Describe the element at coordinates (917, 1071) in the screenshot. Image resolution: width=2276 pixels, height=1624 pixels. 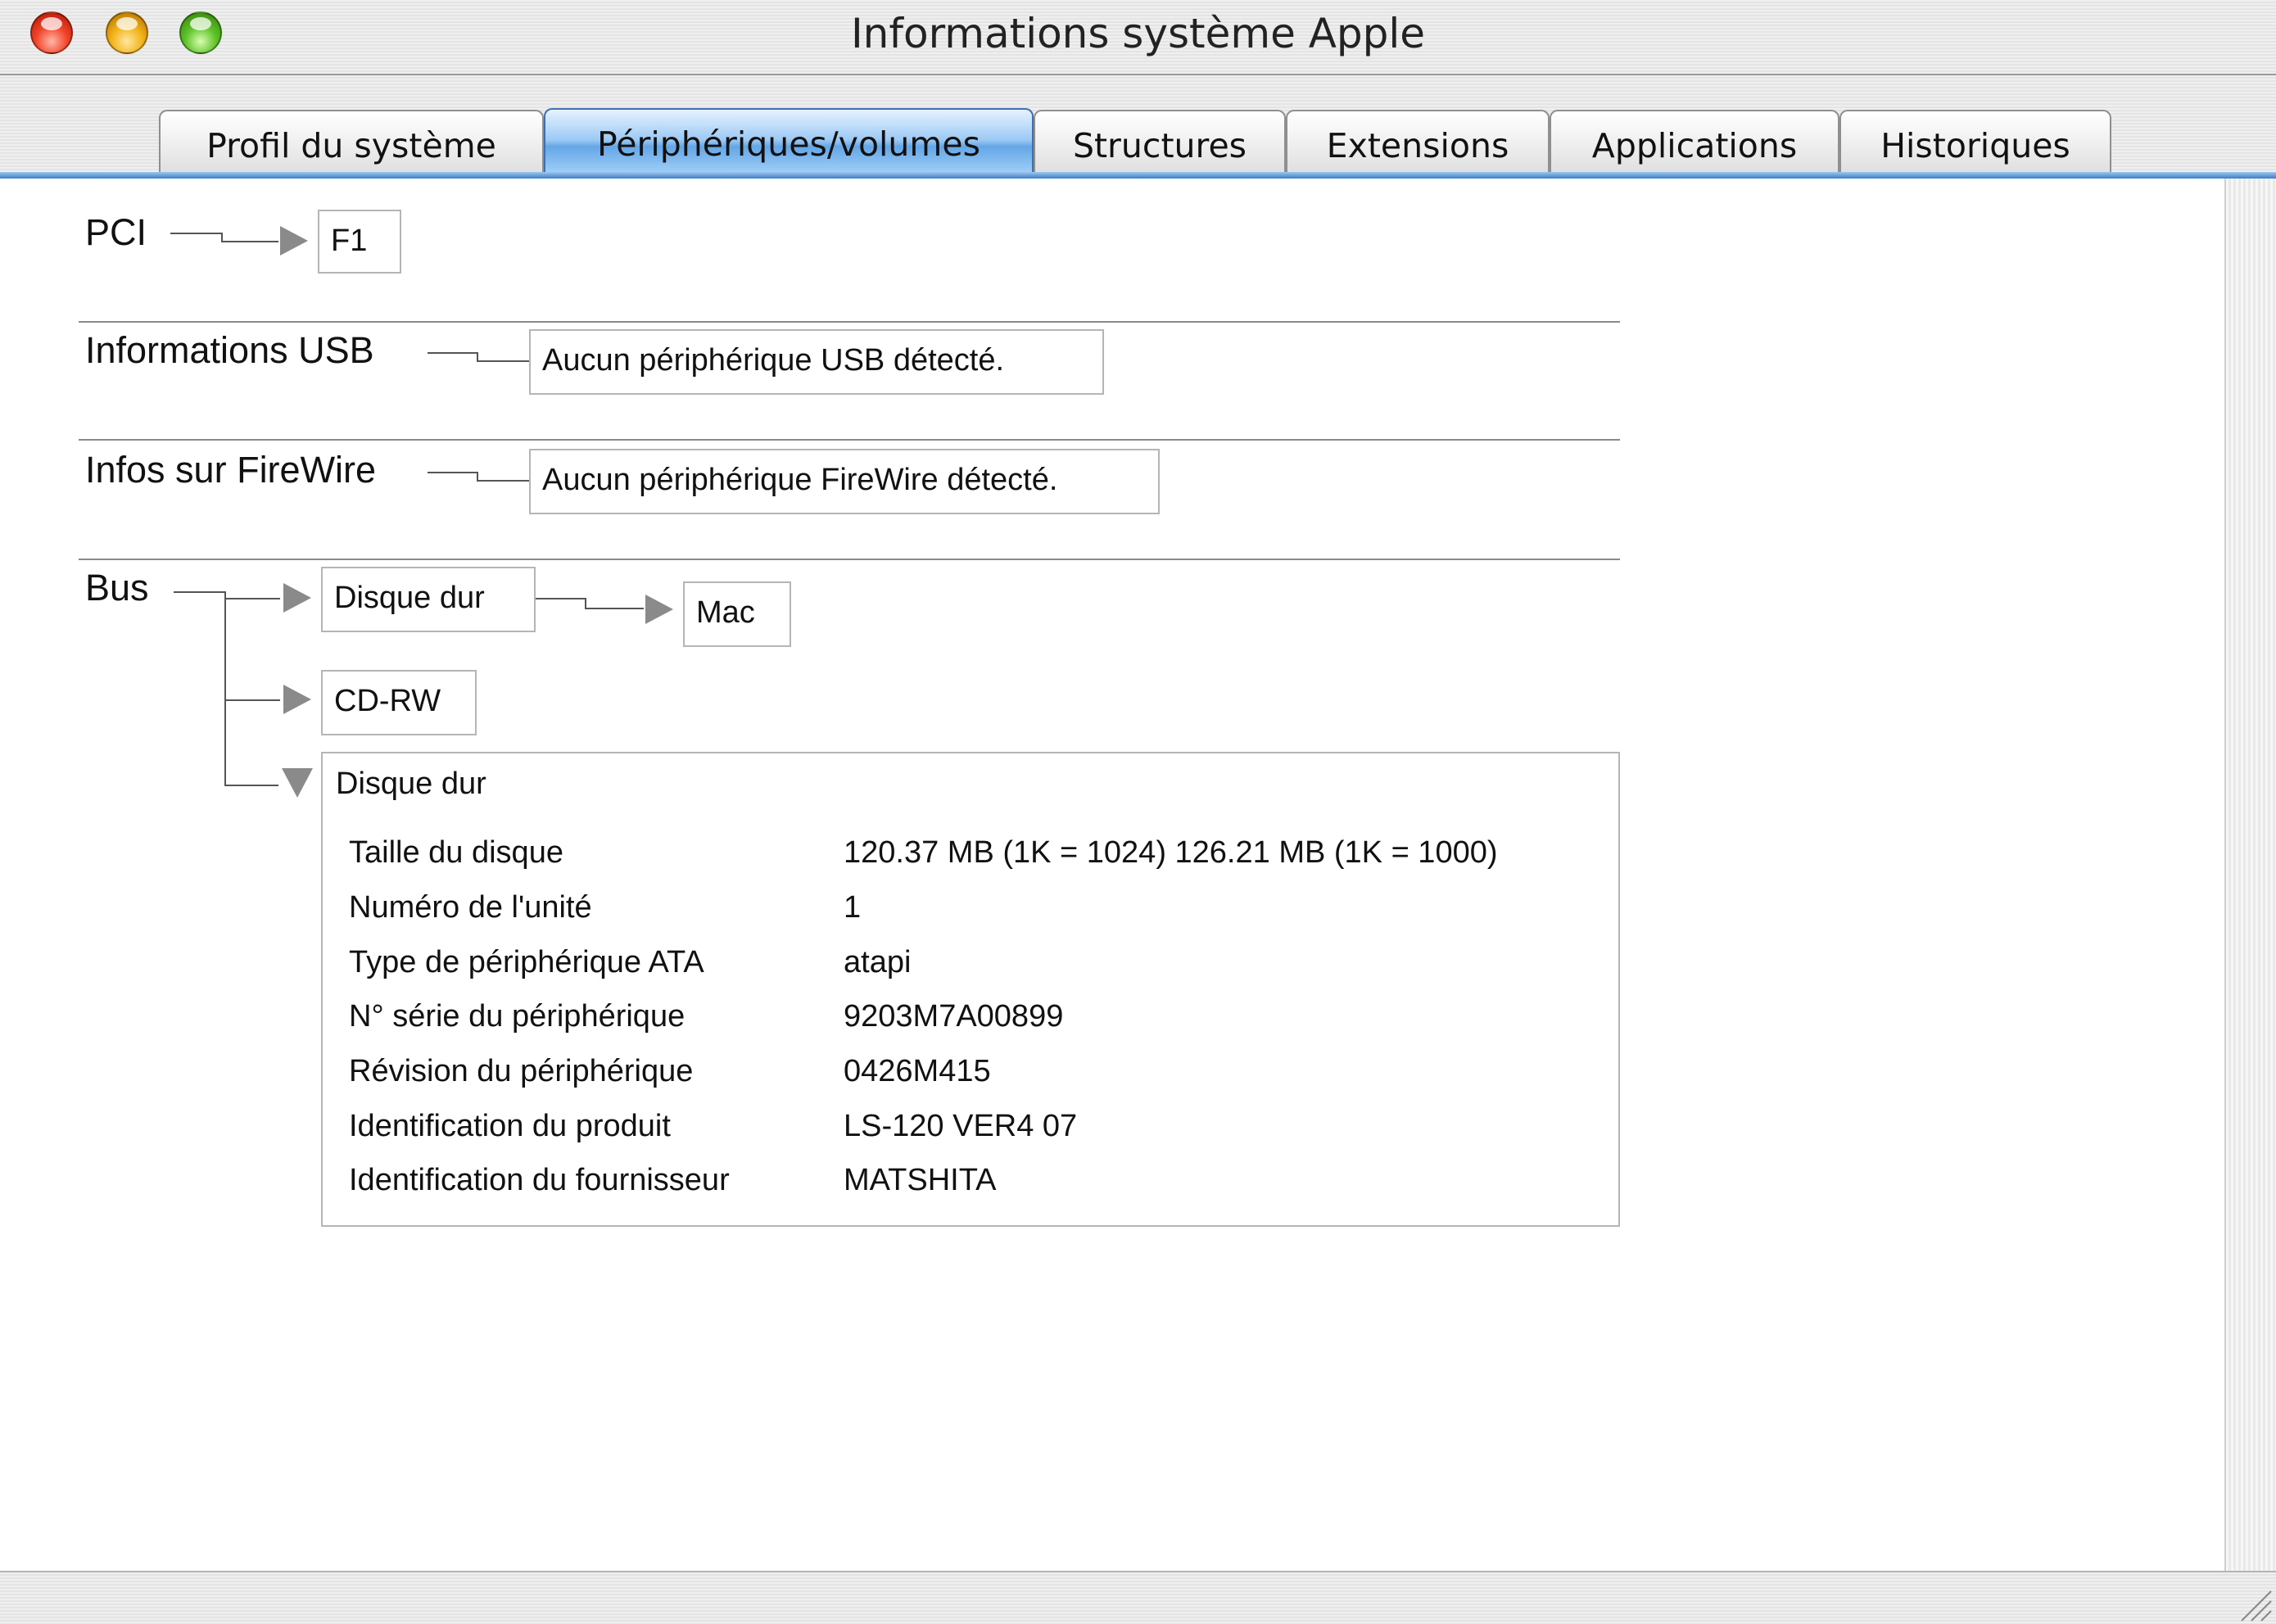
I see `details-value: 0426M415` at that location.